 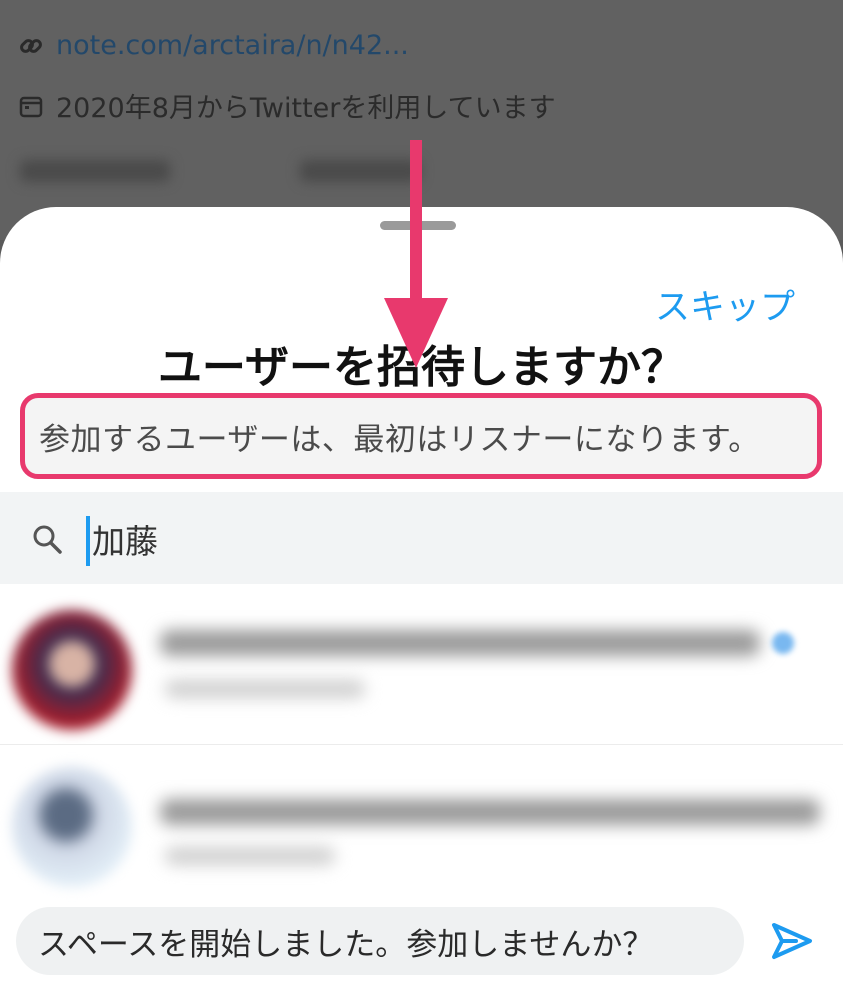 What do you see at coordinates (346, 944) in the screenshot?
I see `share-message-text: スペースを開始しました。参加しませんか？` at bounding box center [346, 944].